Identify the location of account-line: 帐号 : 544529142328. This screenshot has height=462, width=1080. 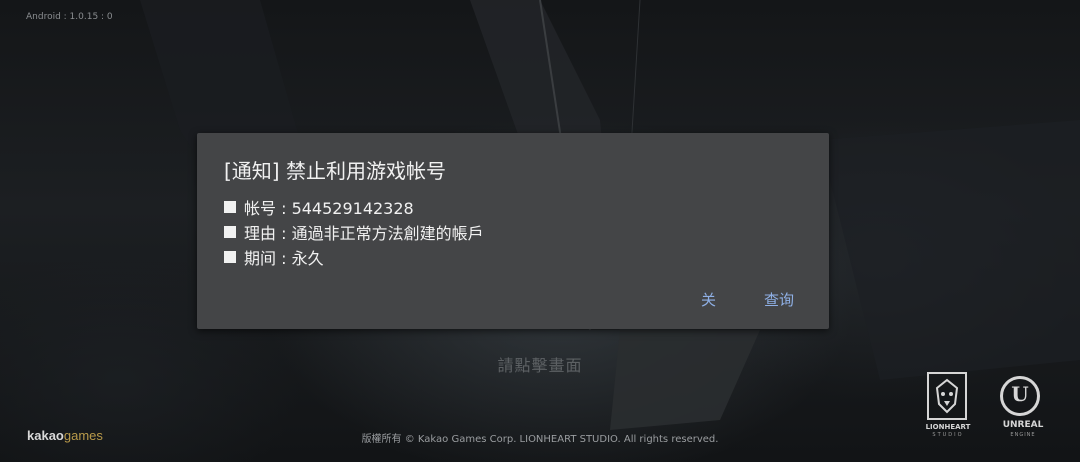
(319, 207).